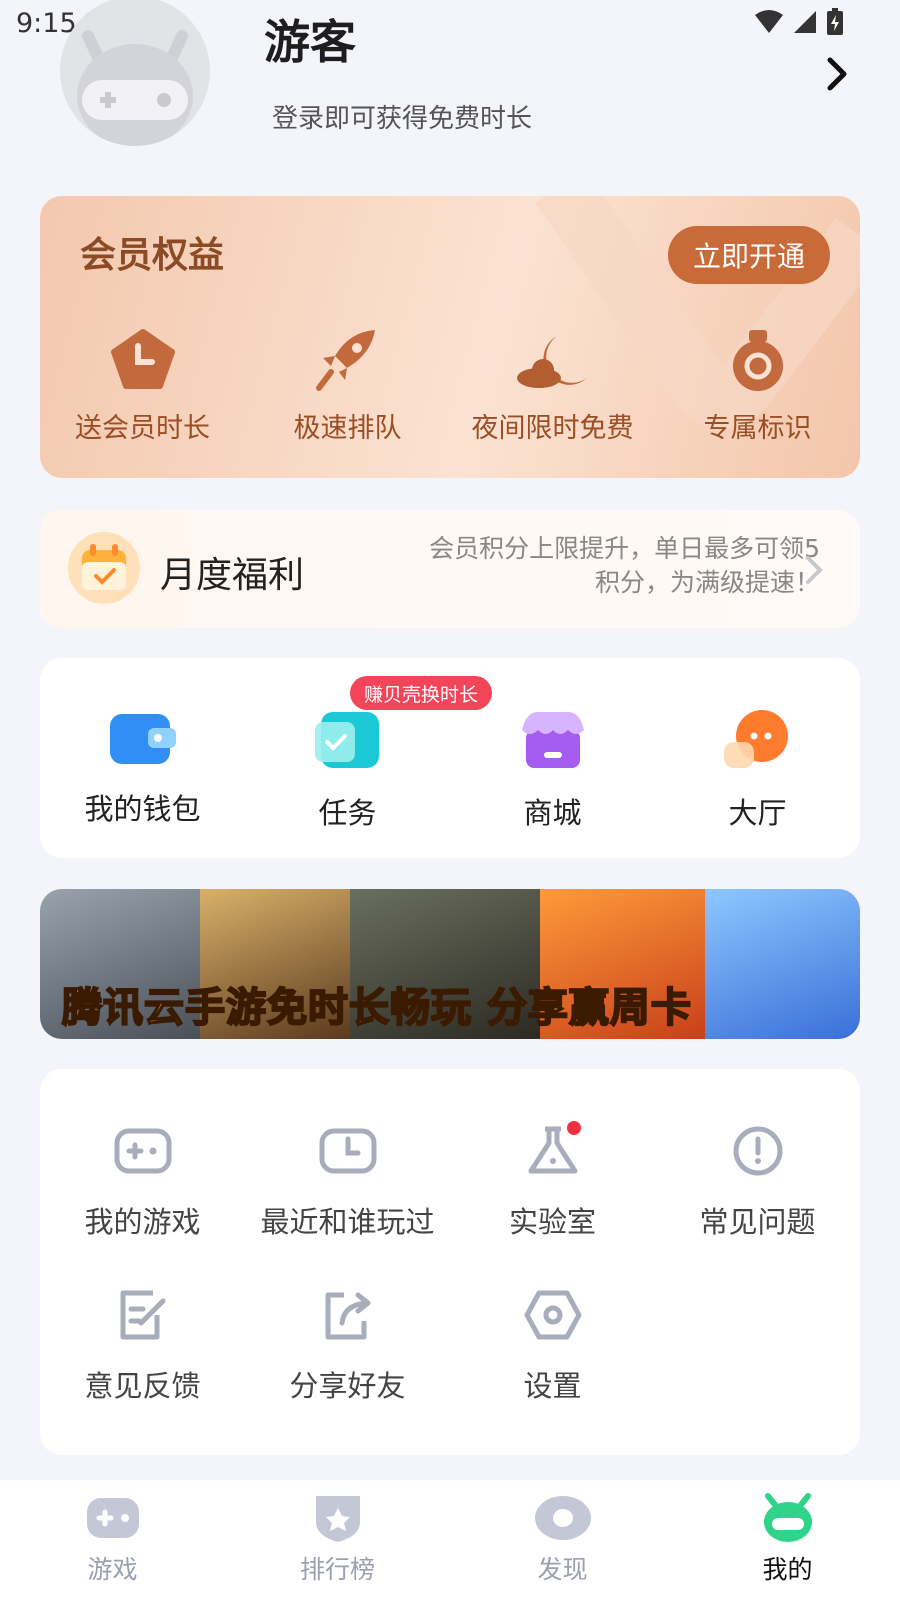  I want to click on quick-action-label: 商城, so click(552, 813).